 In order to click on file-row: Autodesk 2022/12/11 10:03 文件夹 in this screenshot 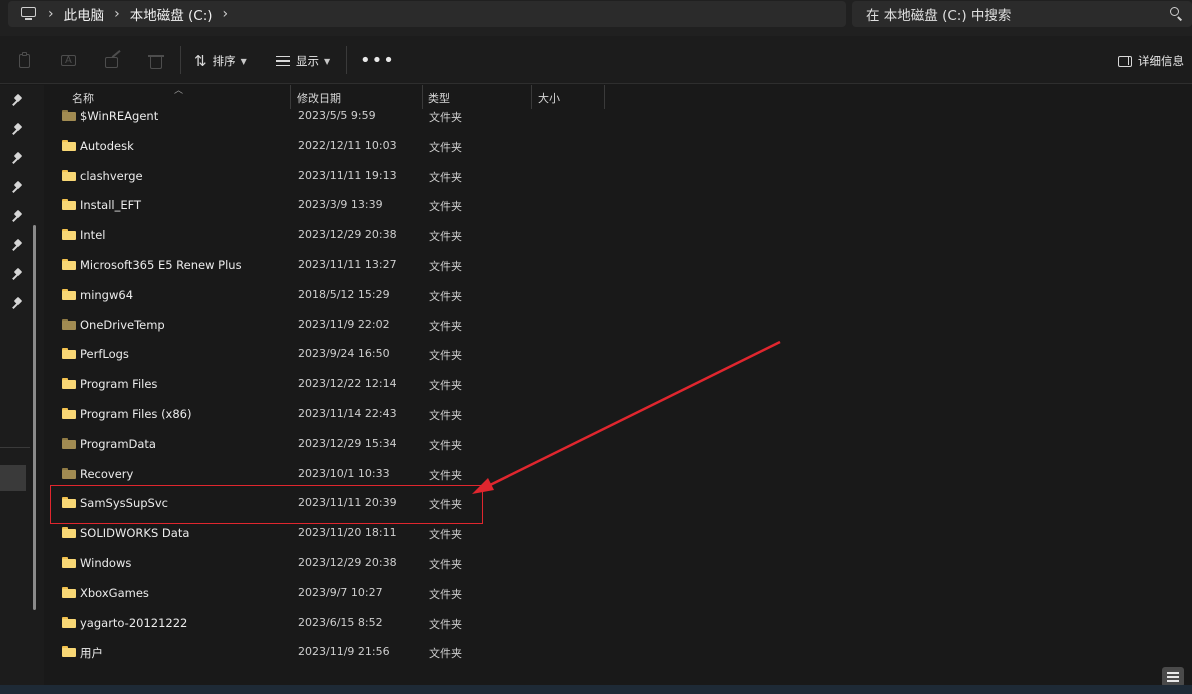, I will do `click(618, 146)`.